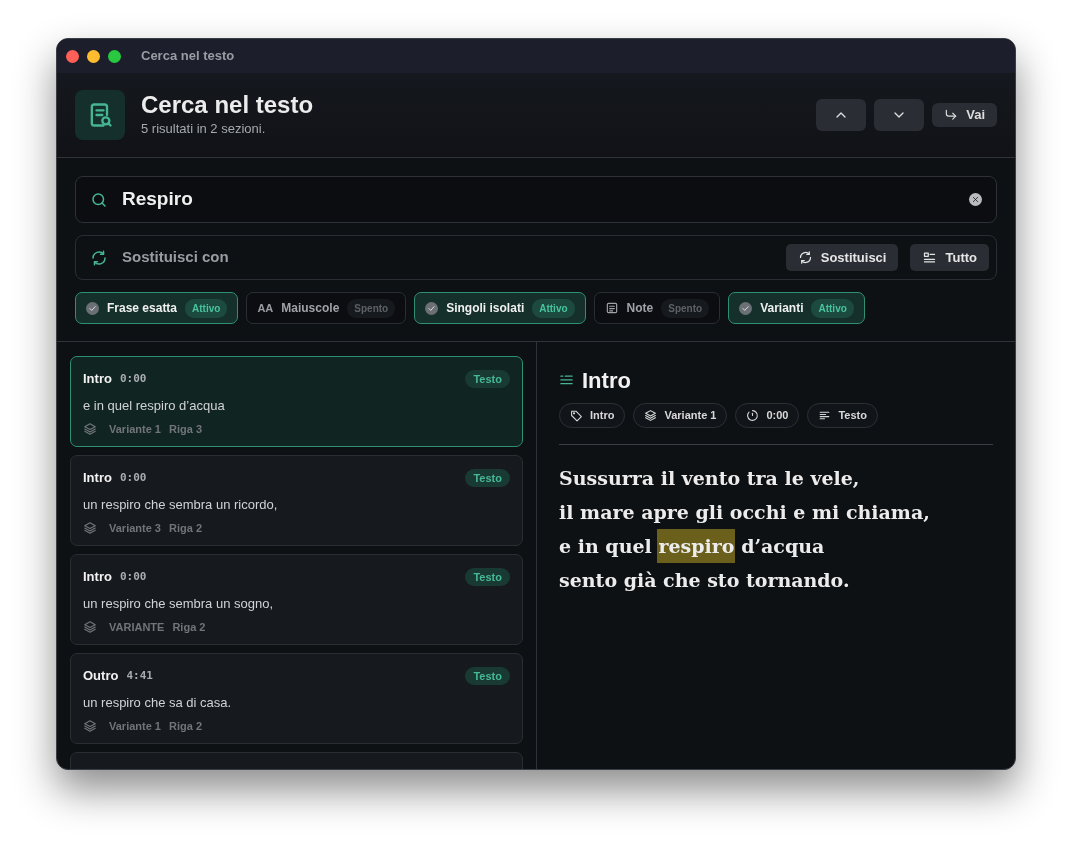  What do you see at coordinates (326, 308) in the screenshot?
I see `filter-toggle: AA Maiuscole Spento` at bounding box center [326, 308].